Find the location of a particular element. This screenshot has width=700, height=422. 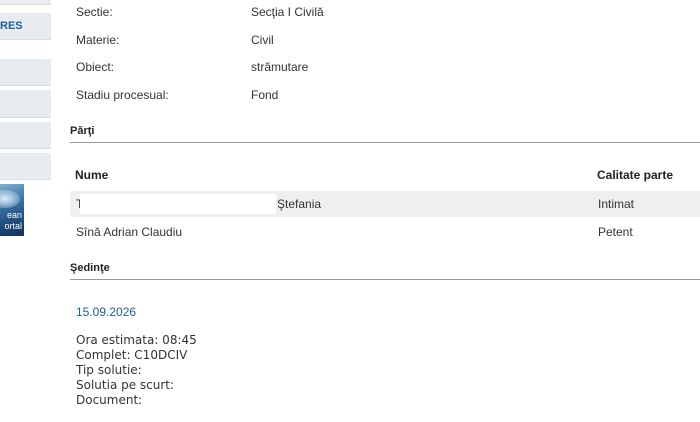

european-portal-banner: ean ortal is located at coordinates (12, 210).